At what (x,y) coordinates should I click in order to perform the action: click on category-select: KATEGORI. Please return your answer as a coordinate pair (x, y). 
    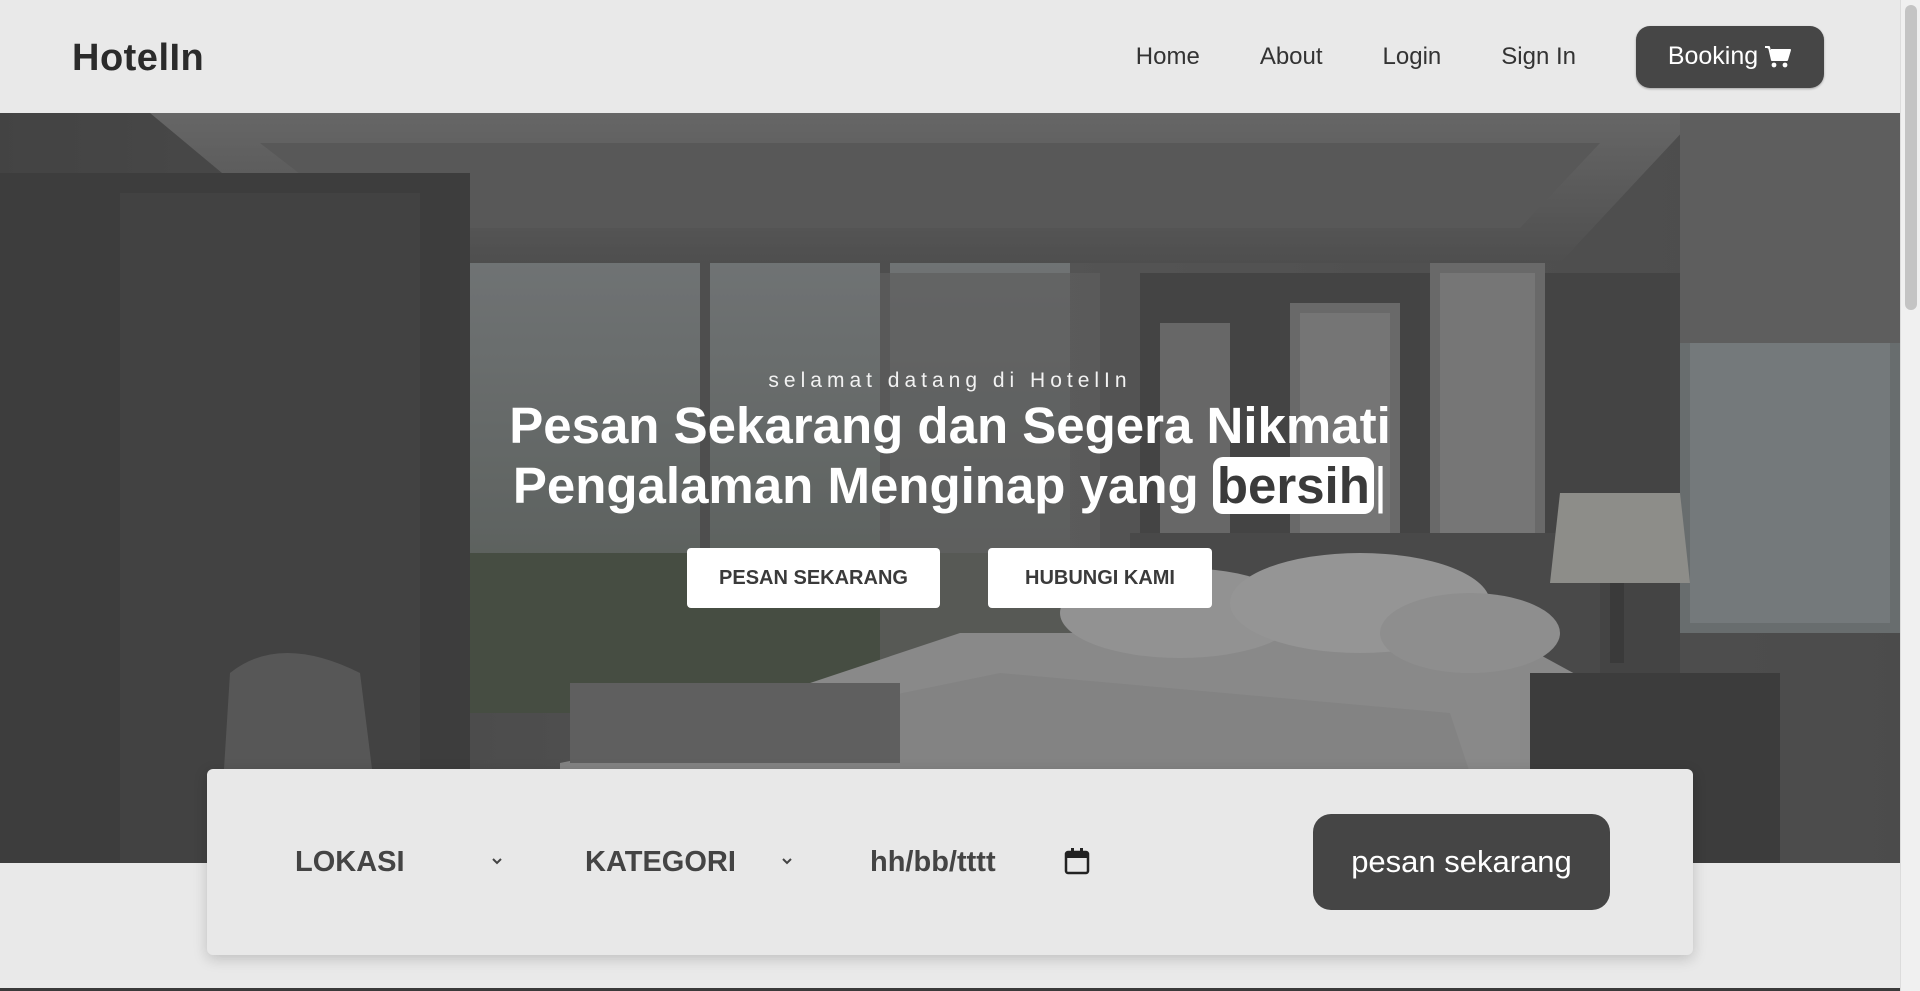
    Looking at the image, I should click on (690, 862).